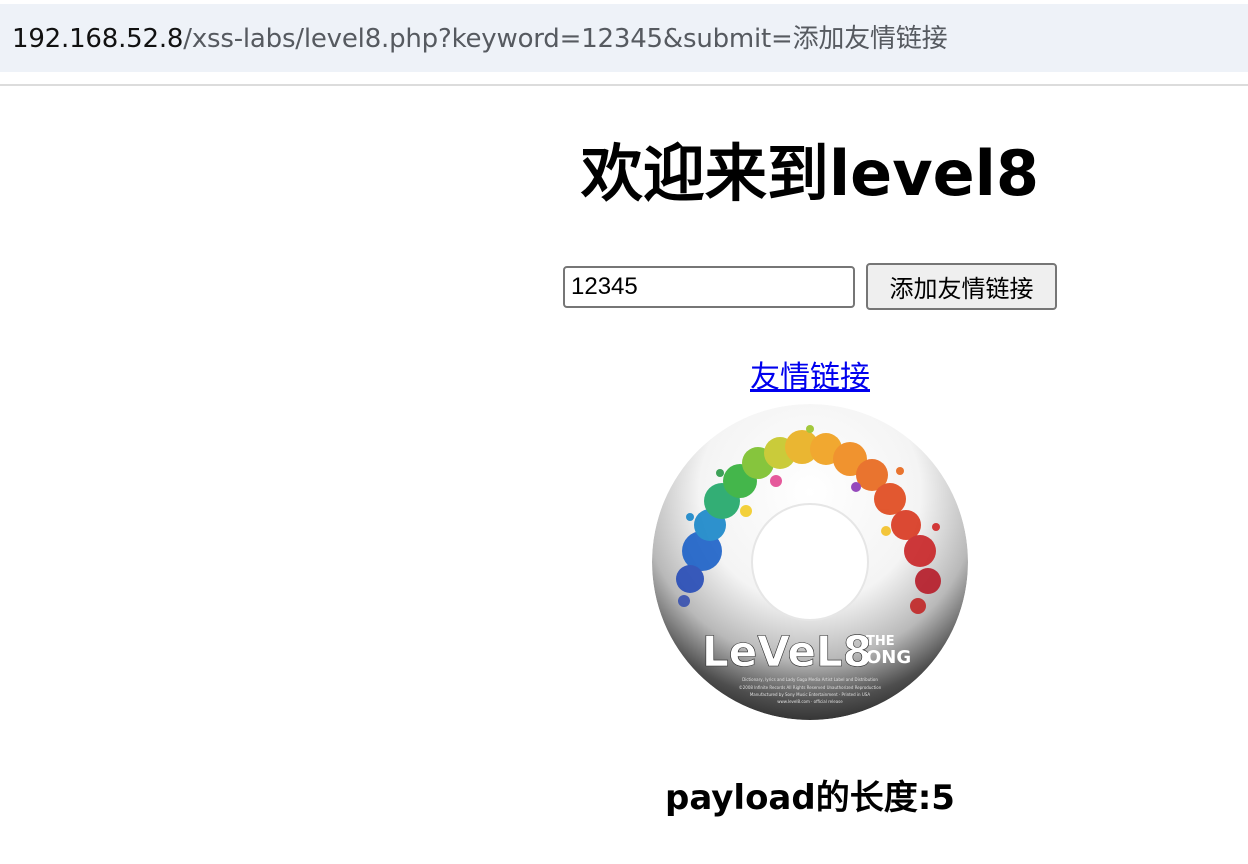 This screenshot has height=864, width=1248. I want to click on page-title: 欢迎来到level8, so click(810, 173).